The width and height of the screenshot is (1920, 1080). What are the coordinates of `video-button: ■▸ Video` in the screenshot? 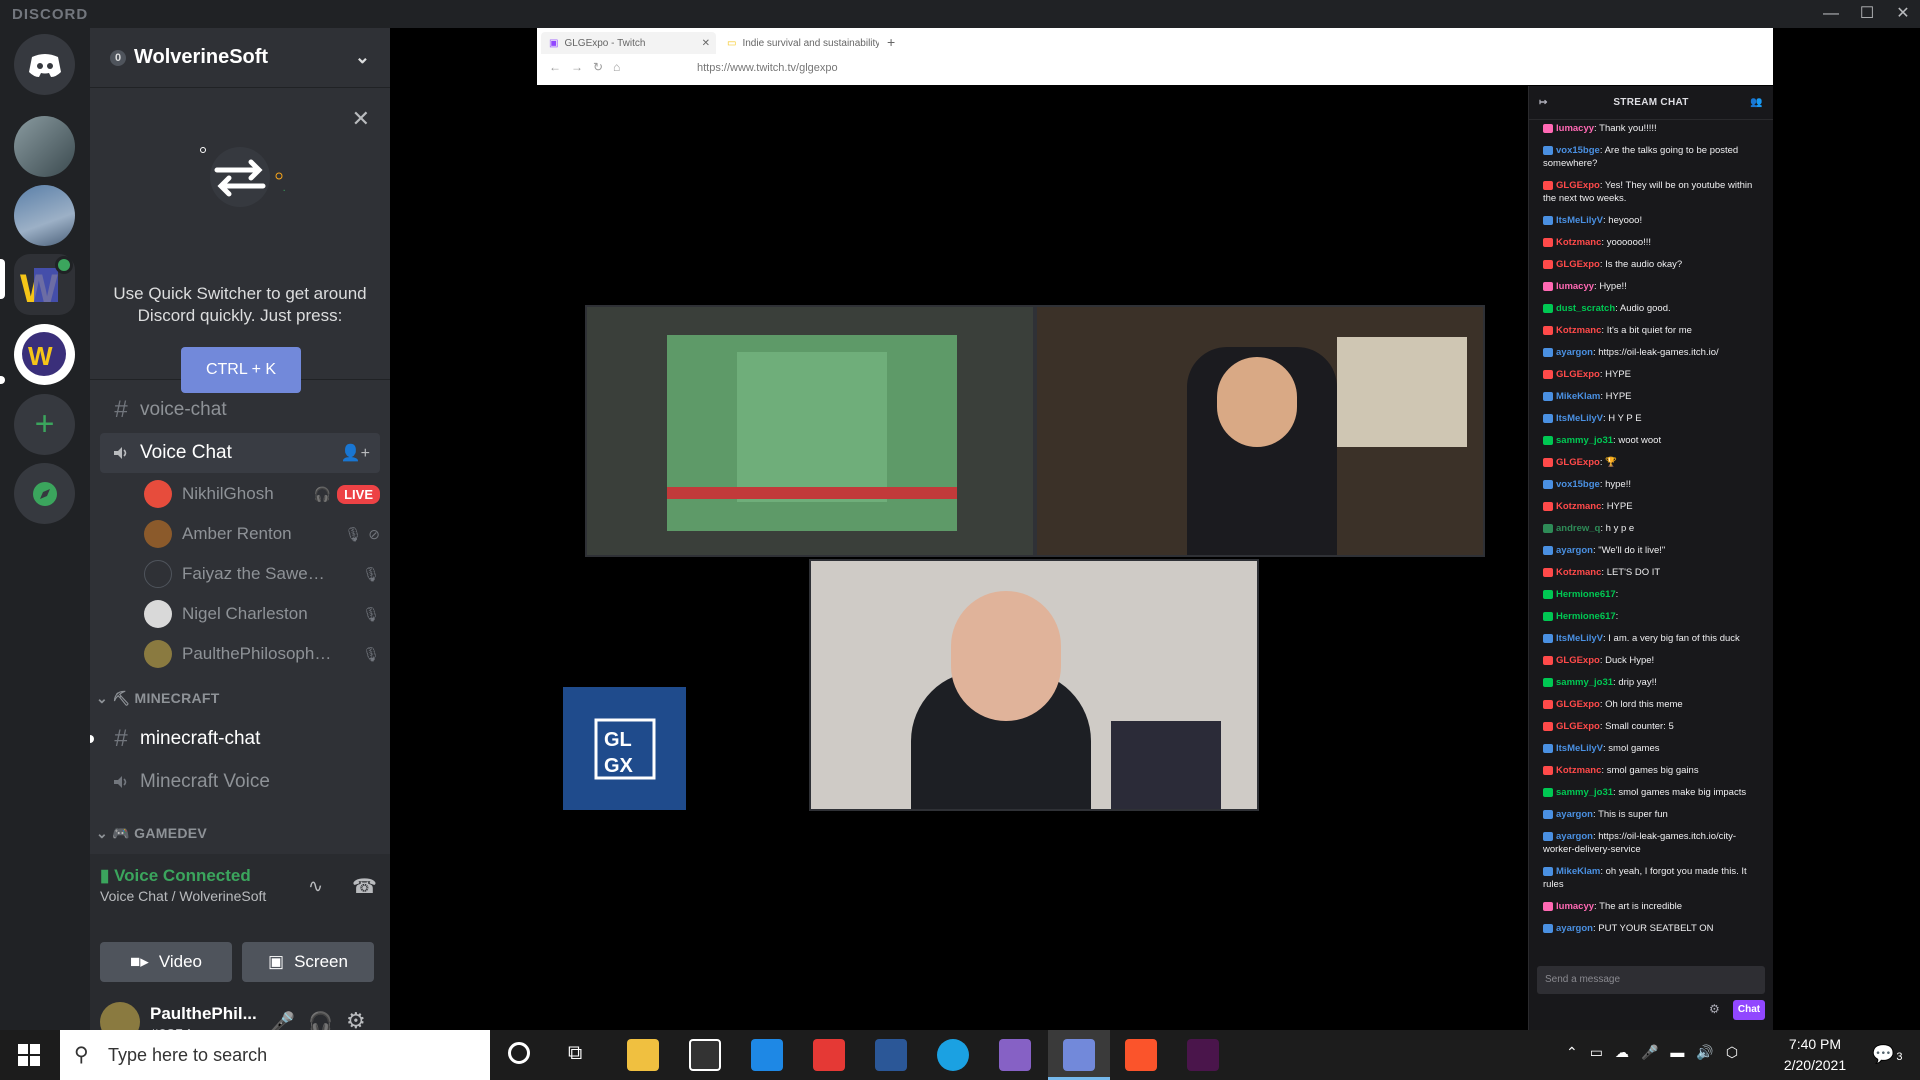 It's located at (166, 962).